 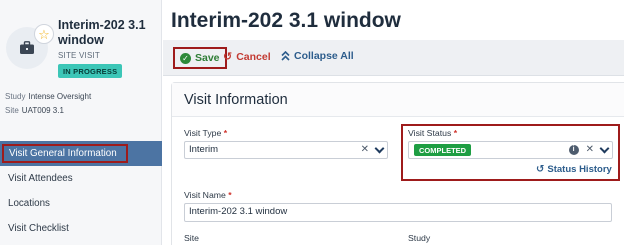 What do you see at coordinates (191, 238) in the screenshot?
I see `site-label: Site` at bounding box center [191, 238].